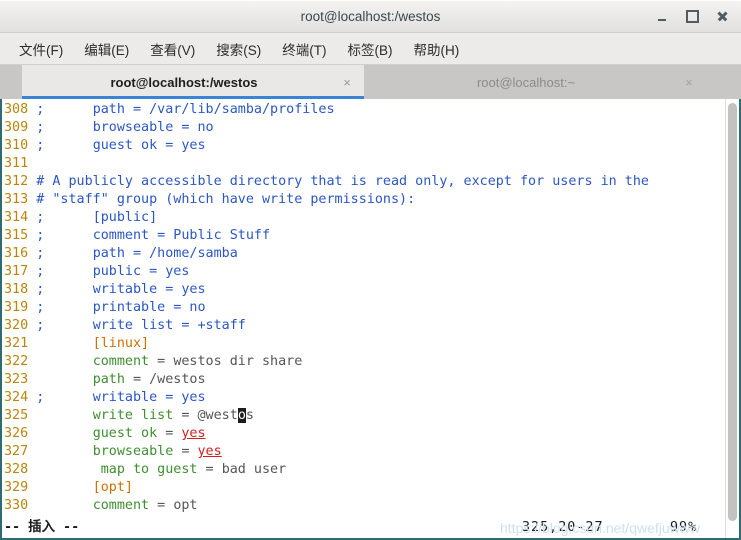 Image resolution: width=741 pixels, height=540 pixels. I want to click on line-number: 324, so click(16, 397).